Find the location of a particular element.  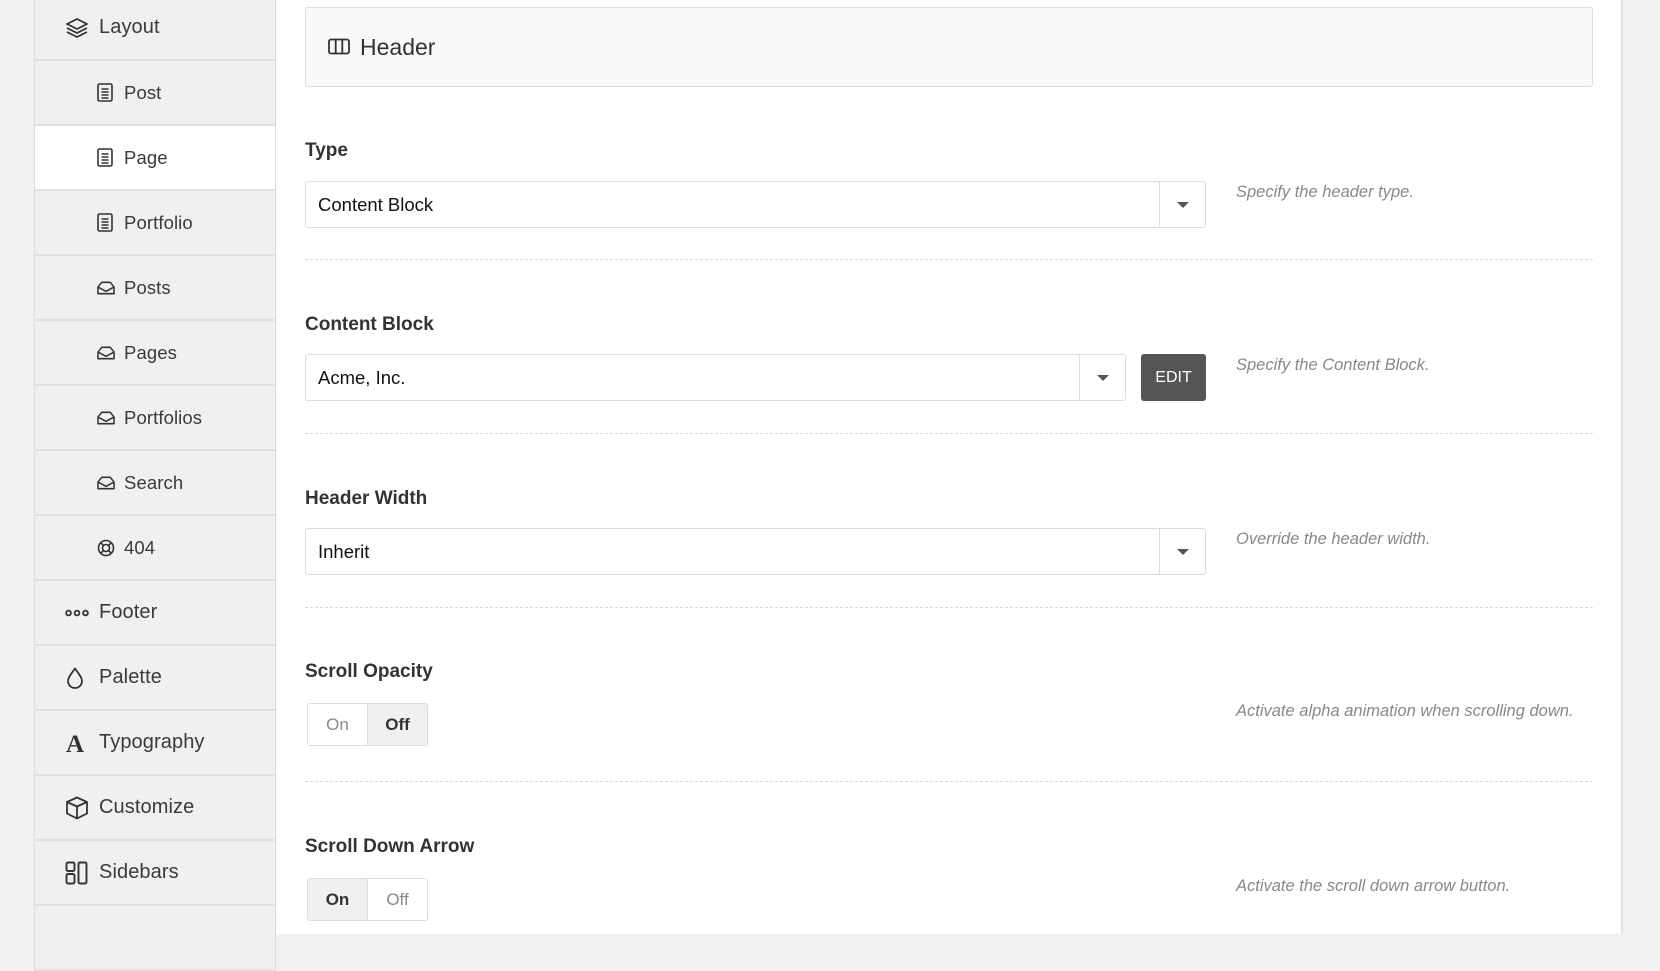

sidebar-item-palette: Palette is located at coordinates (155, 678).